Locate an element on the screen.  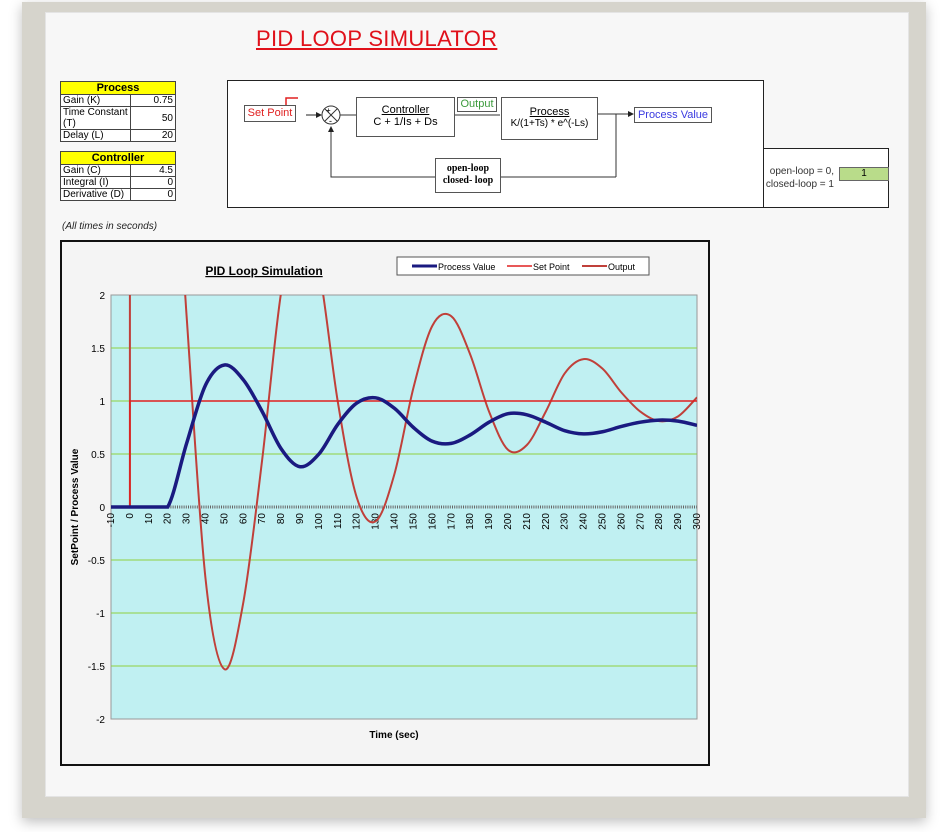
legend-process-value: Process Value is located at coordinates (466, 267).